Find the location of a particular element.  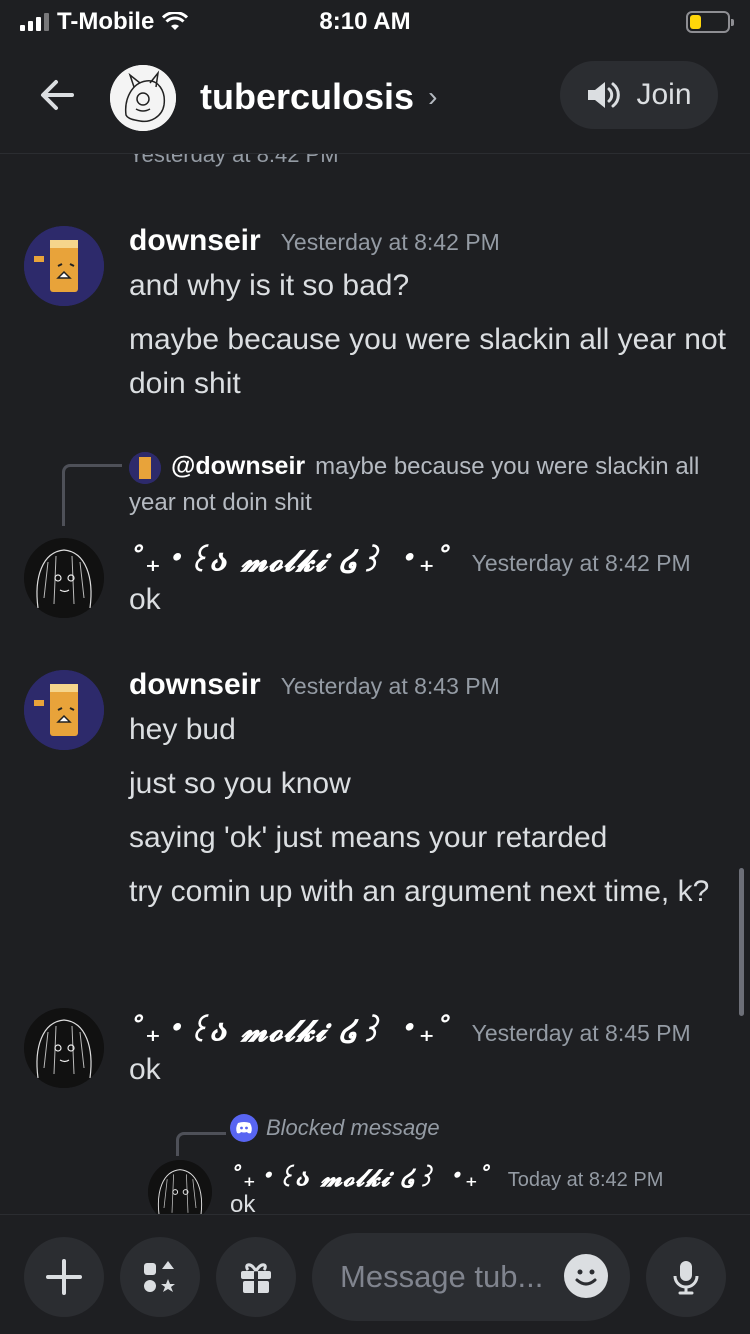

message-timestamp: Yesterday at 8:45 PM is located at coordinates (581, 1033).